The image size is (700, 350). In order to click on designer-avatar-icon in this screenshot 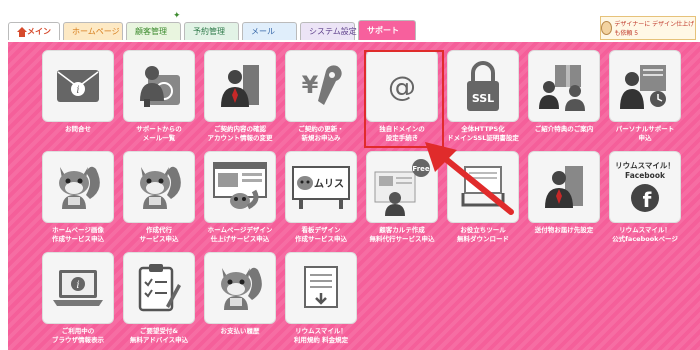, I will do `click(607, 28)`.